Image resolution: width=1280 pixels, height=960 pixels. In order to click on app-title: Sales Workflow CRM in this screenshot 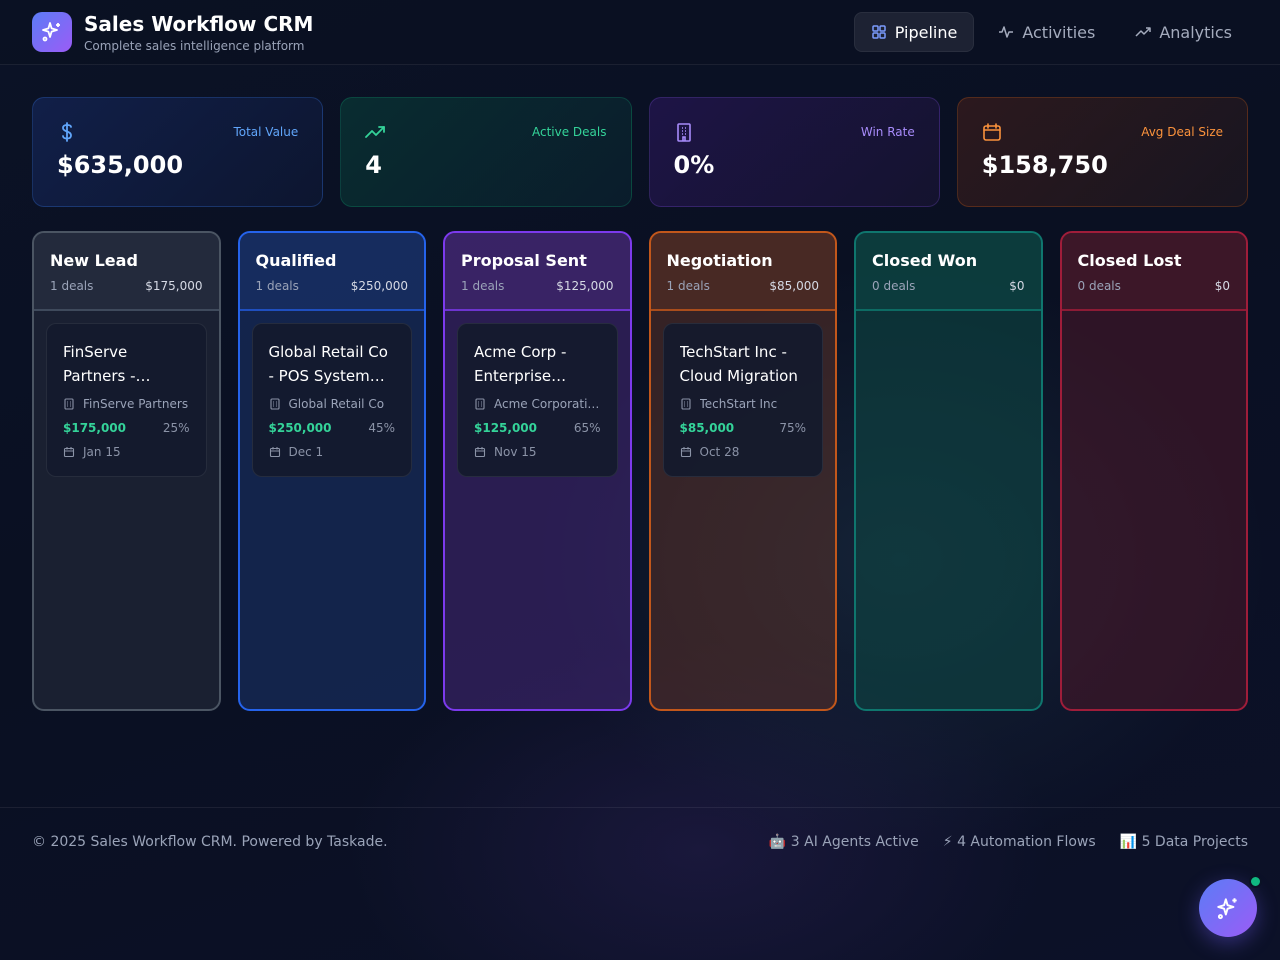, I will do `click(199, 24)`.